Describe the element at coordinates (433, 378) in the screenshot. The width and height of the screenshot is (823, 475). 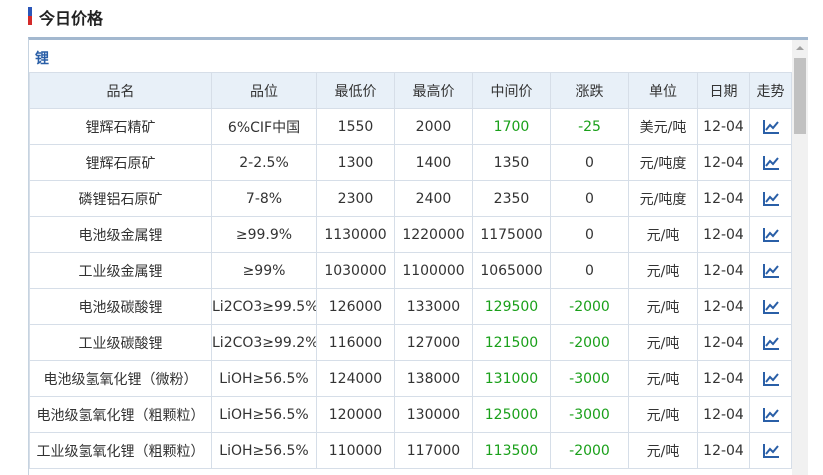
I see `high-price: 138000` at that location.